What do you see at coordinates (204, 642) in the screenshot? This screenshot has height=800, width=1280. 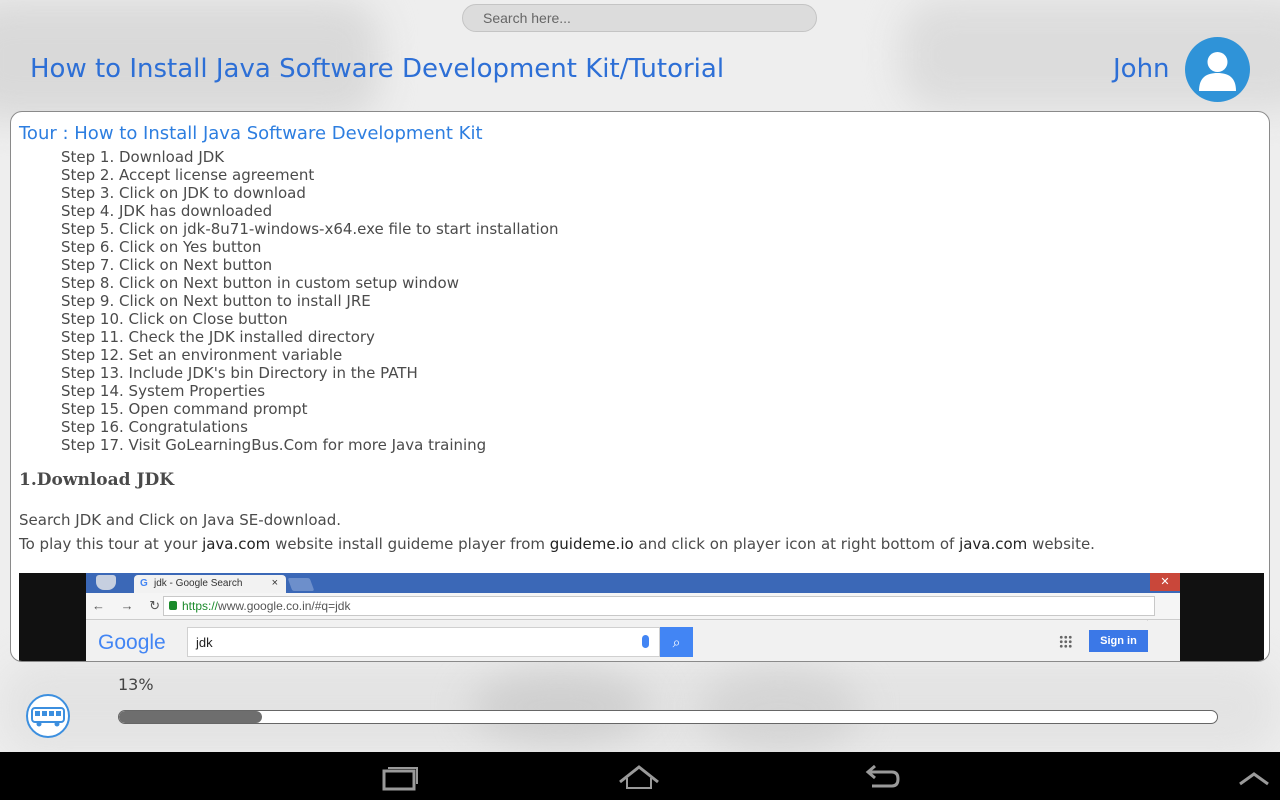 I see `google-query: jdk` at bounding box center [204, 642].